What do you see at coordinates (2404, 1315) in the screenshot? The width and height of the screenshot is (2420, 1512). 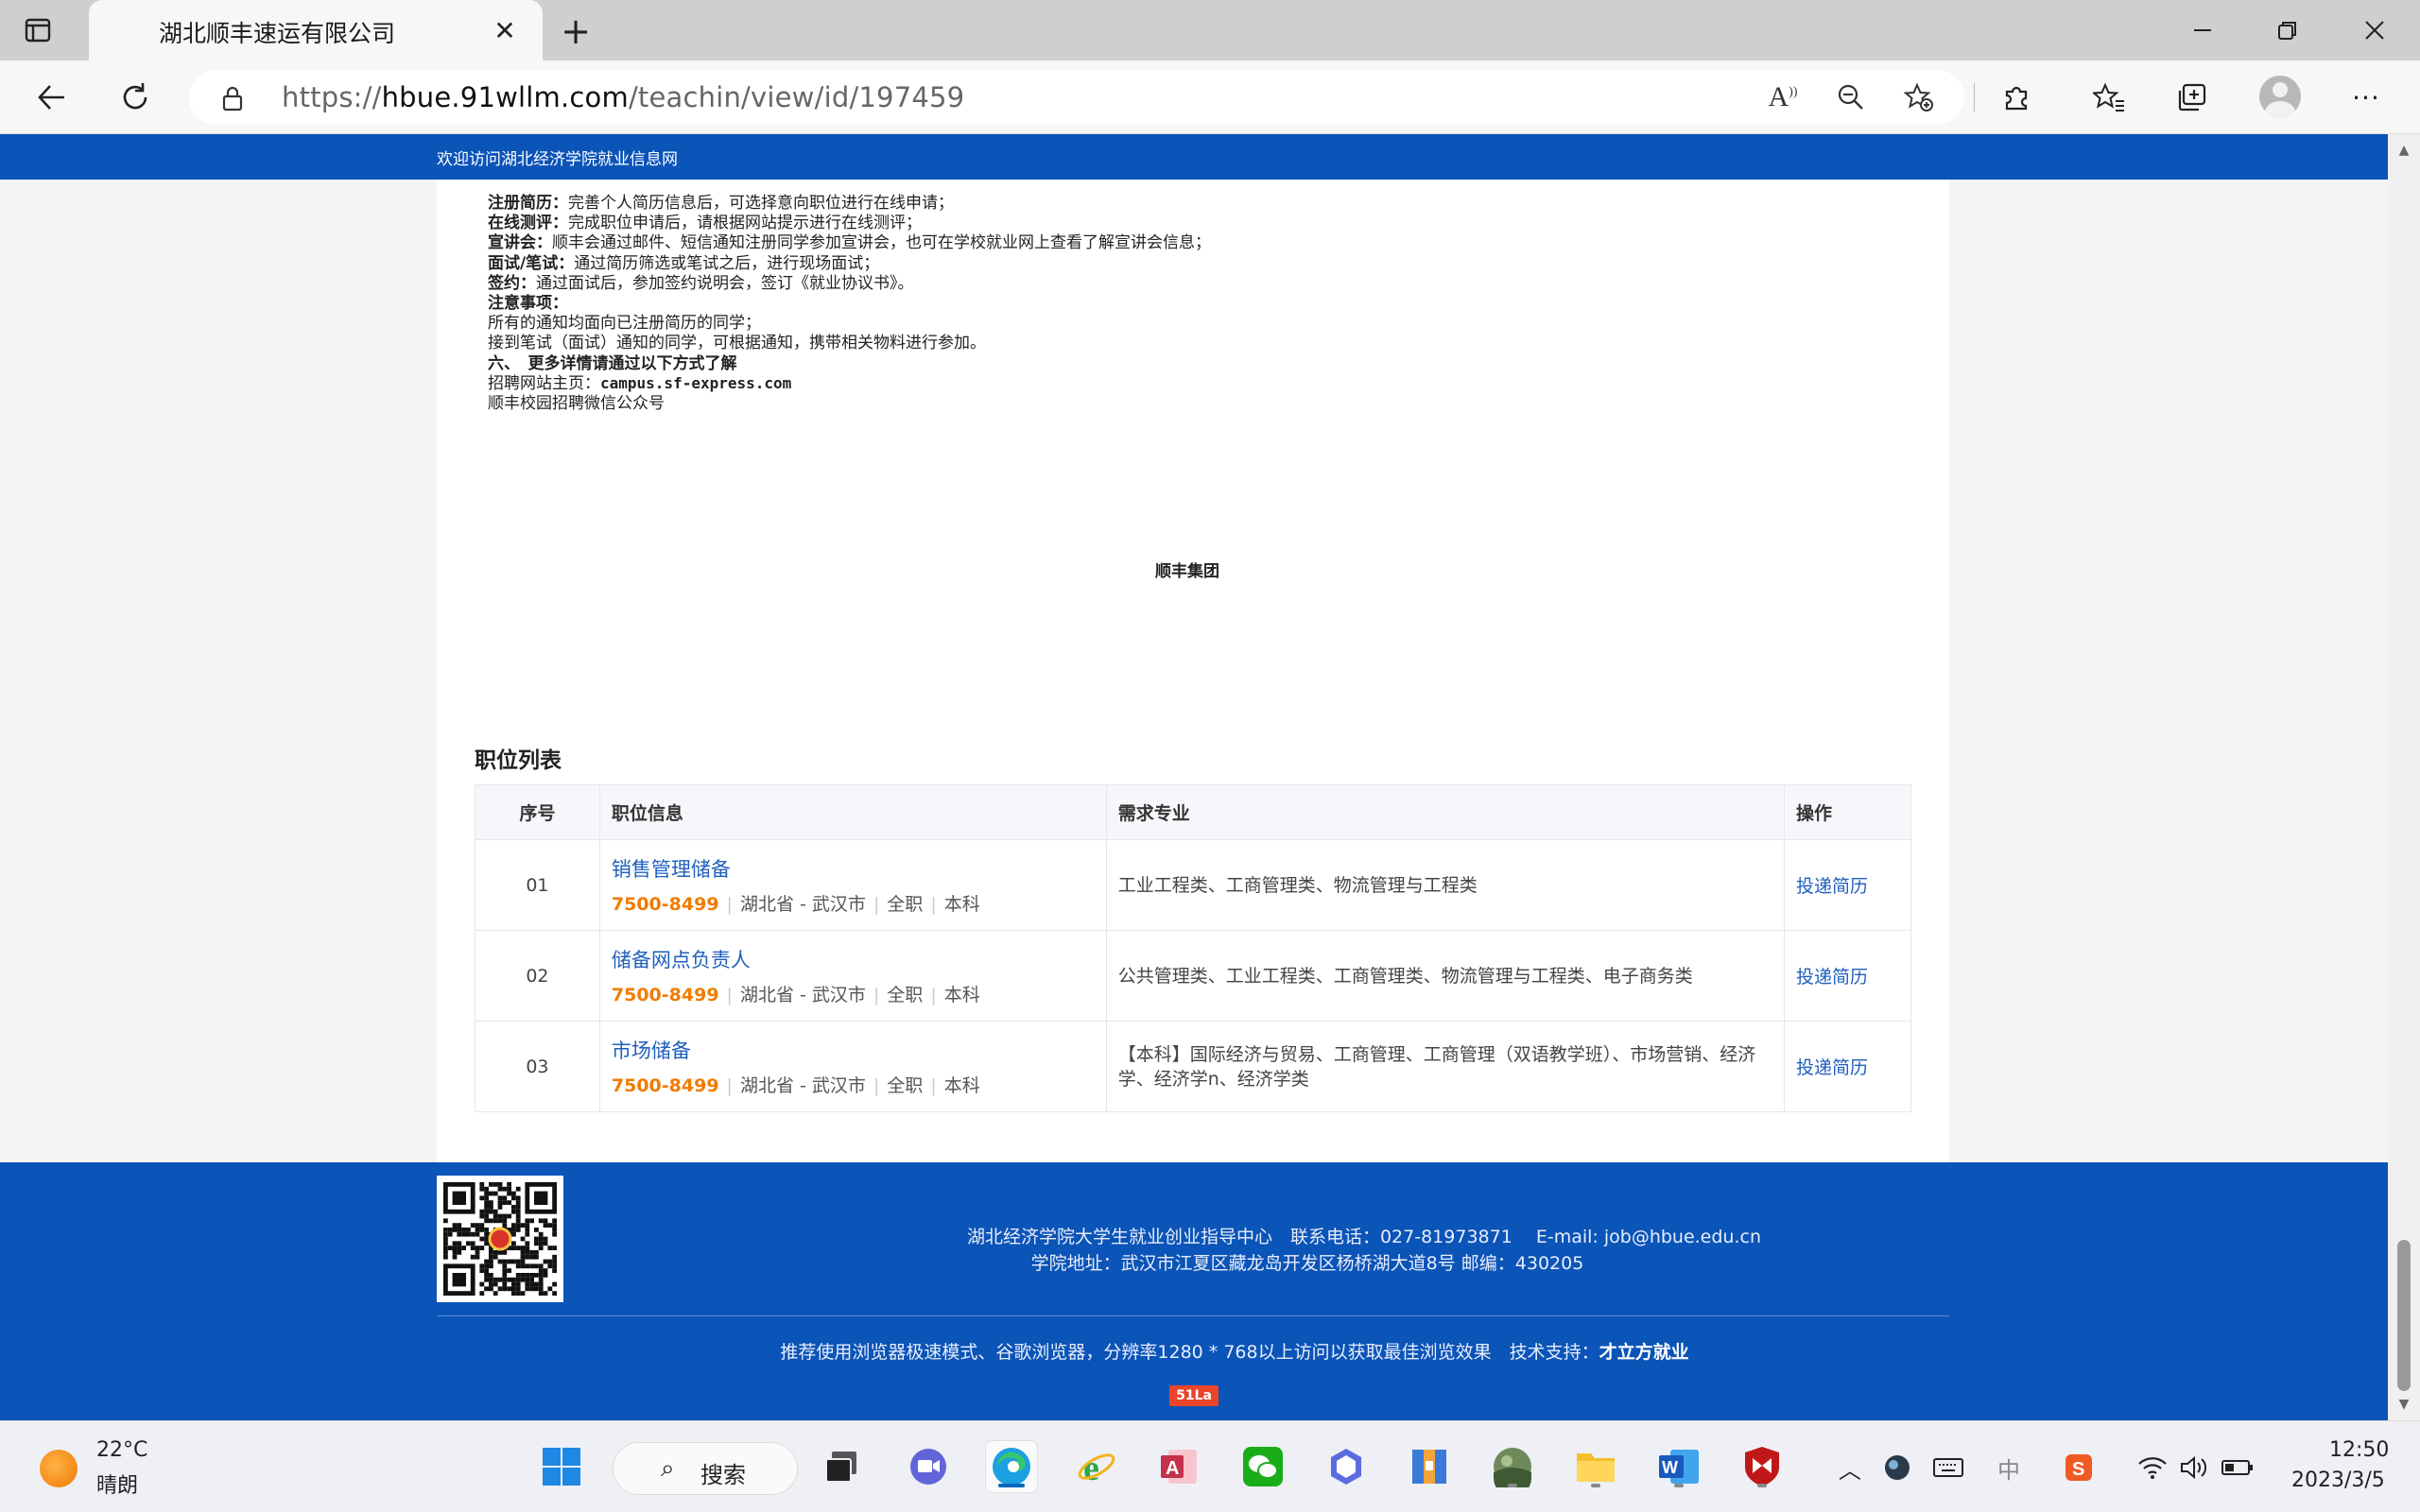 I see `scroll-thumb` at bounding box center [2404, 1315].